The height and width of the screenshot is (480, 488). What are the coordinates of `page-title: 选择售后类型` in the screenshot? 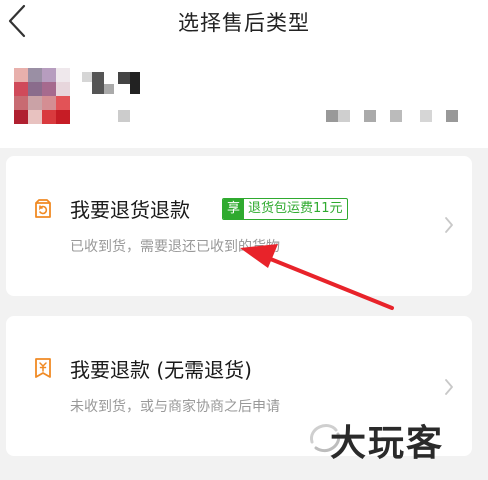 It's located at (244, 23).